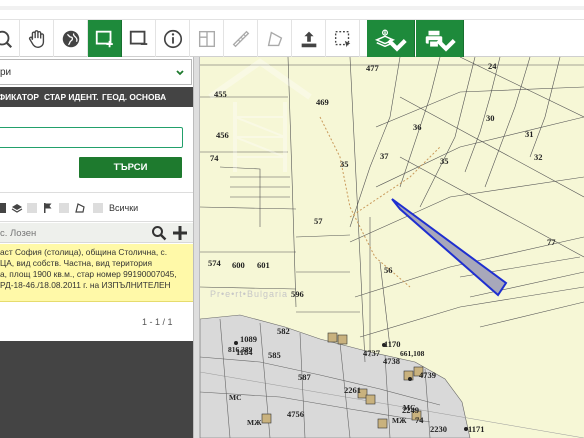 This screenshot has height=438, width=584. Describe the element at coordinates (427, 375) in the screenshot. I see `parcel-label: 4739` at that location.